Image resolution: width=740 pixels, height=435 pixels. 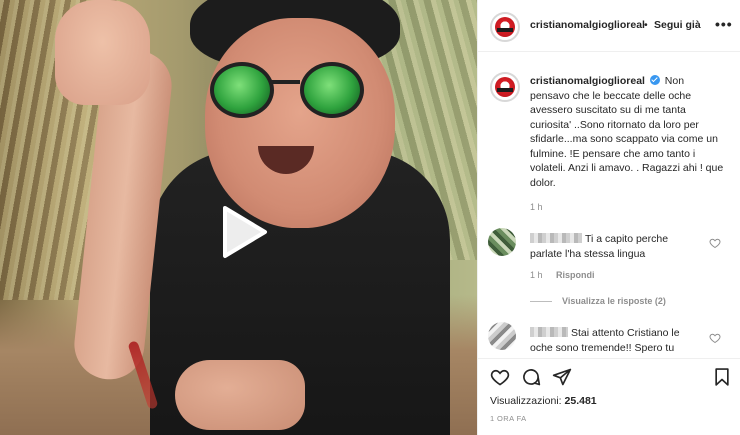 I want to click on sunglasses-right-lens, so click(x=332, y=90).